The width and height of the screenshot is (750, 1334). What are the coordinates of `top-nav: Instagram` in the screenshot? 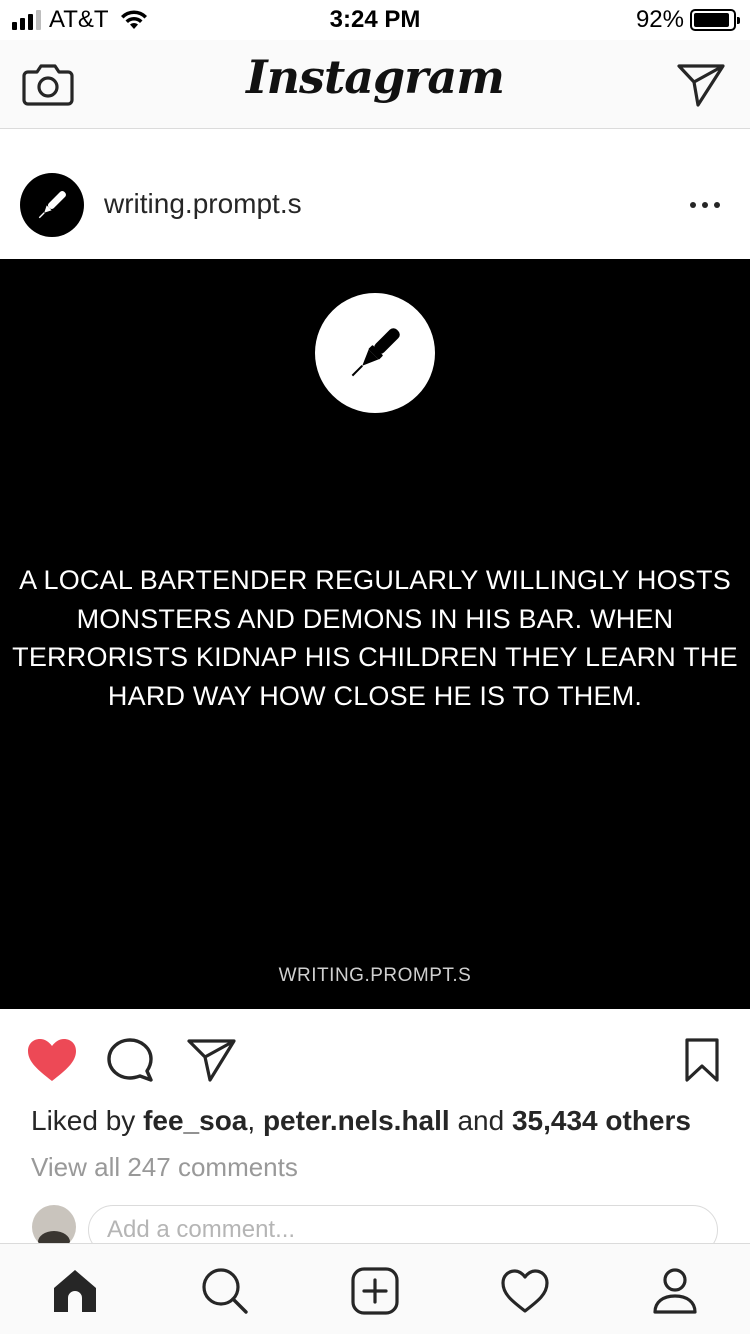 It's located at (375, 84).